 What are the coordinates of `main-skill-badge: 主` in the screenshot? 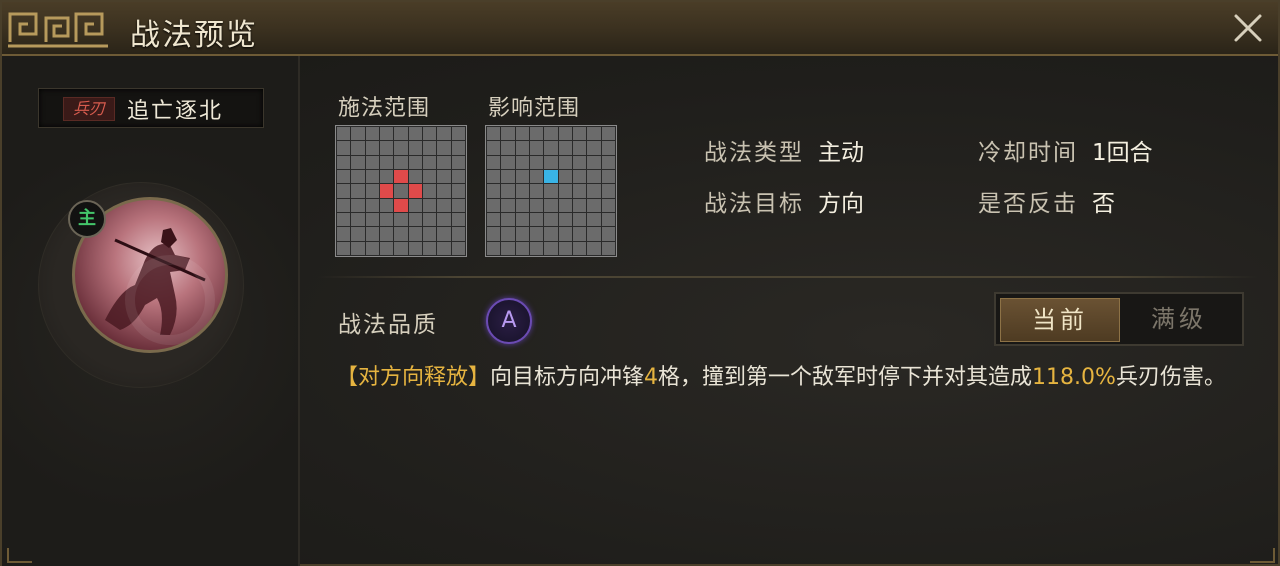 It's located at (87, 219).